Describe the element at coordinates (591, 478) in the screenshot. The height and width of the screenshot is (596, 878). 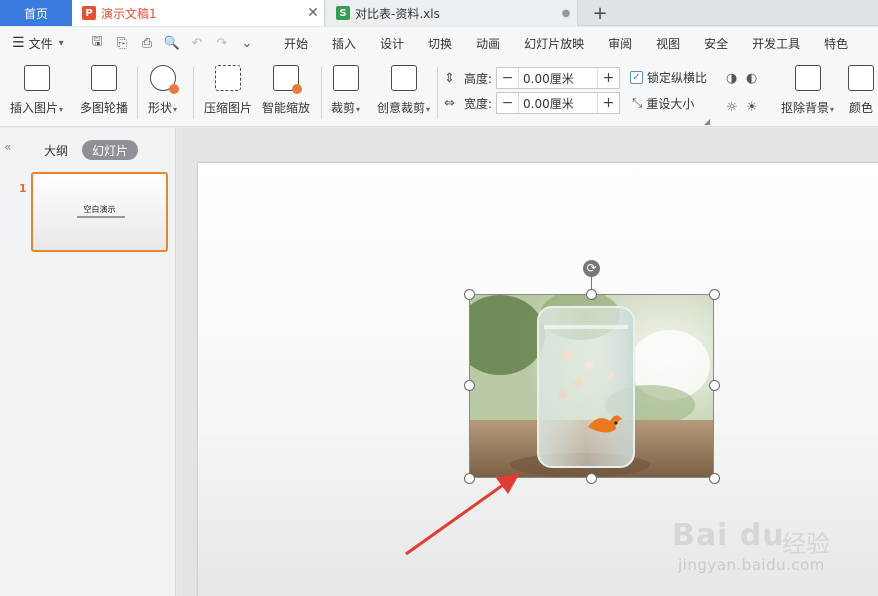
I see `resize-handle-bottom` at that location.